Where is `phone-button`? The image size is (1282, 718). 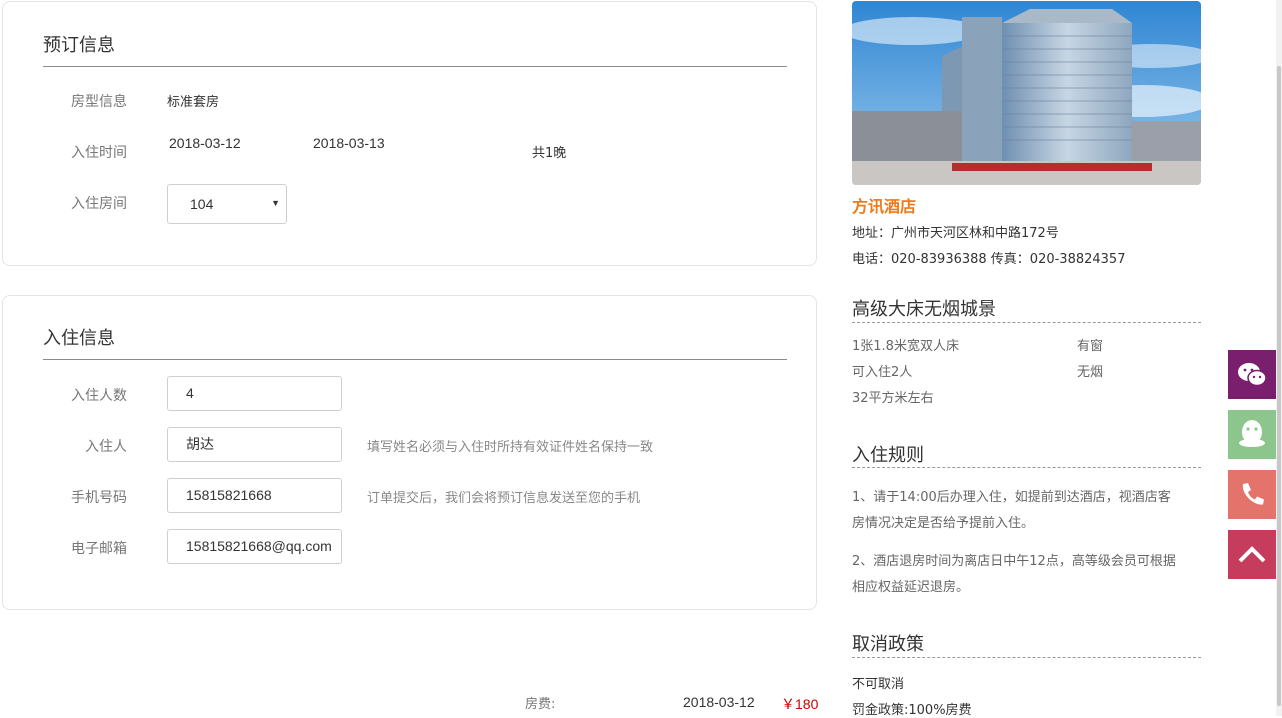
phone-button is located at coordinates (1252, 494).